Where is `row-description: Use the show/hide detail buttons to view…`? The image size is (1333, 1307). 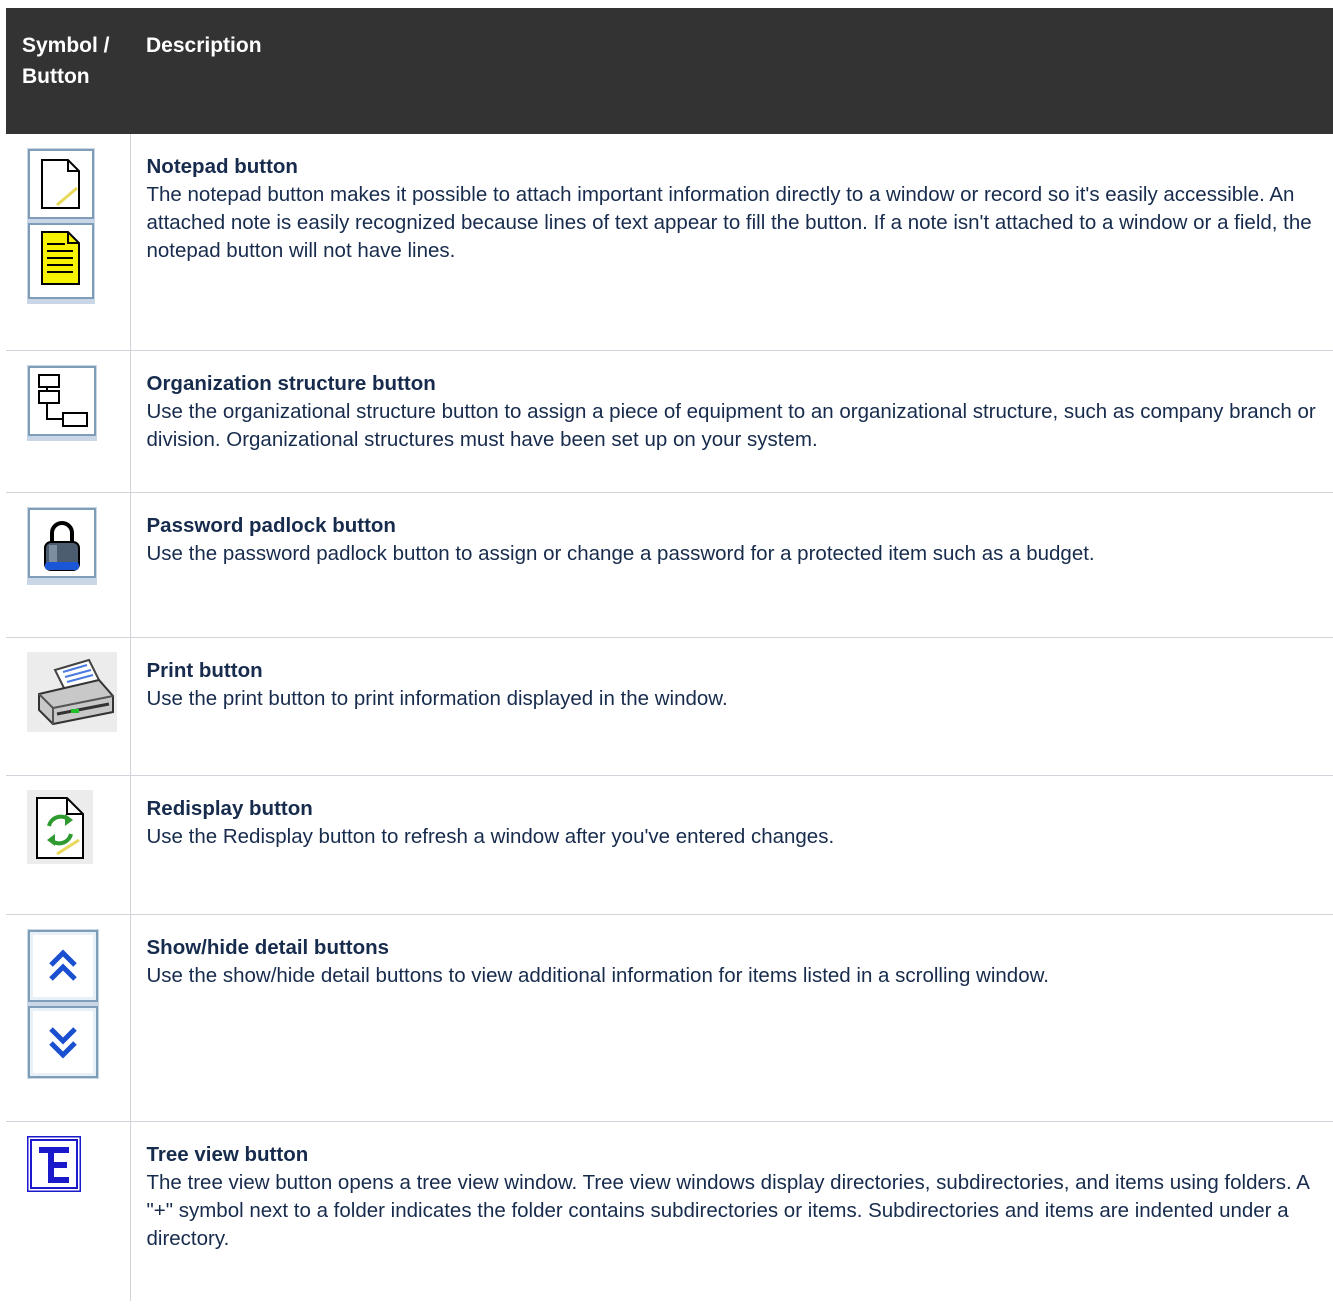
row-description: Use the show/hide detail buttons to view… is located at coordinates (597, 975).